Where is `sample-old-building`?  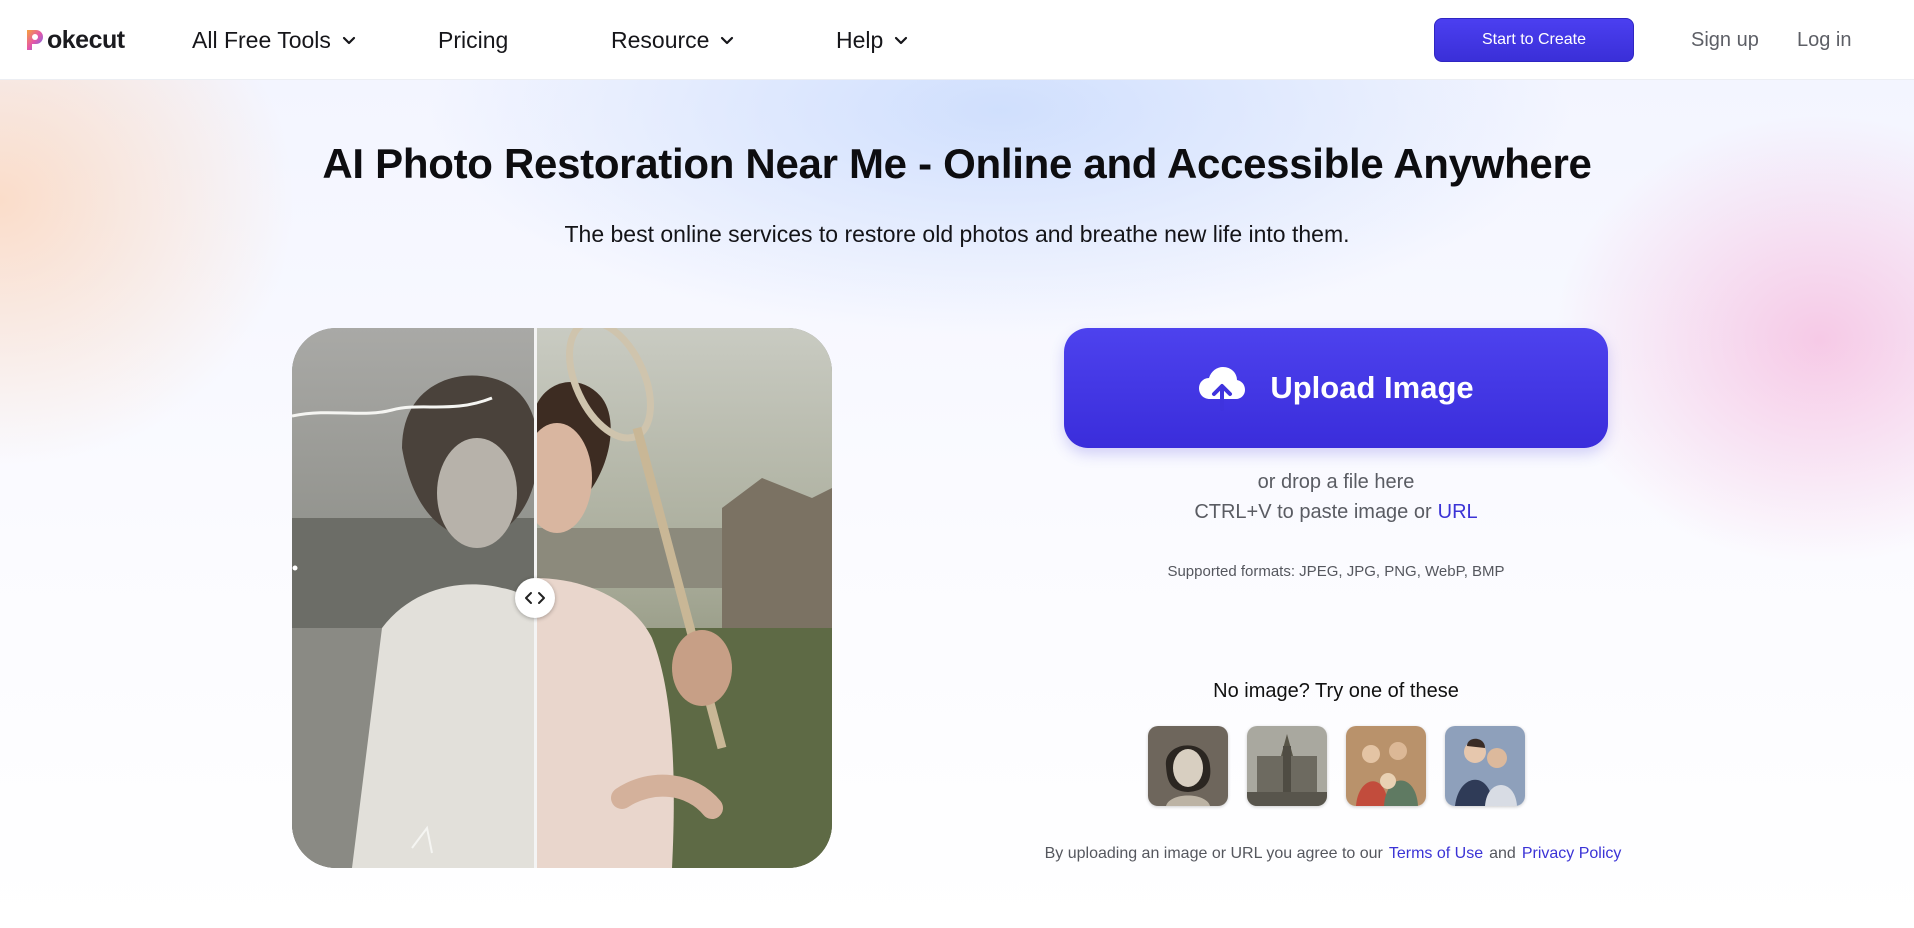 sample-old-building is located at coordinates (1287, 766).